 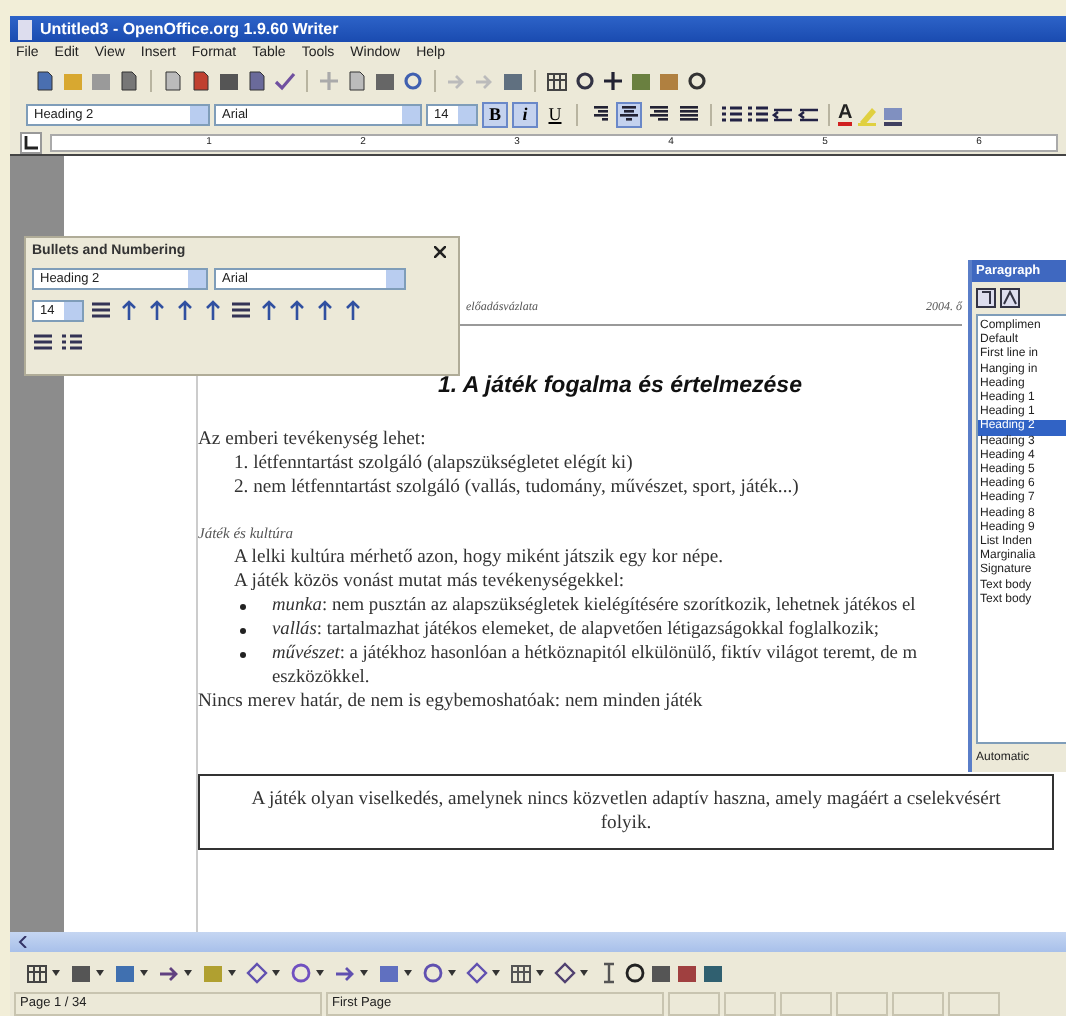 I want to click on align-right-button, so click(x=659, y=114).